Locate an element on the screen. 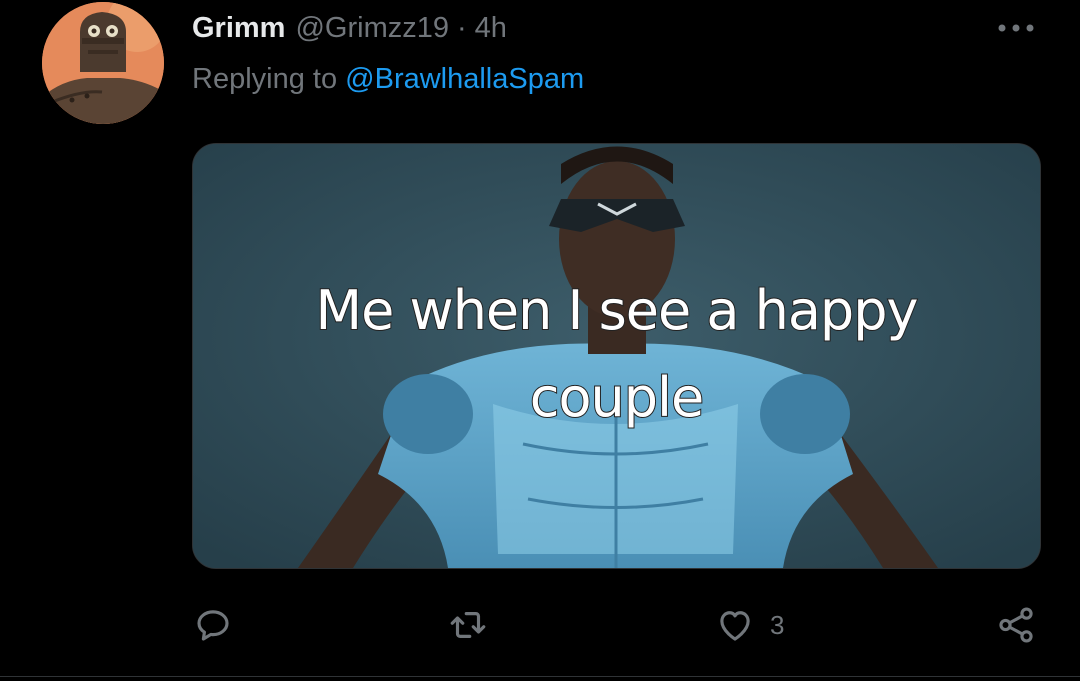 The width and height of the screenshot is (1080, 681). share-button is located at coordinates (1023, 625).